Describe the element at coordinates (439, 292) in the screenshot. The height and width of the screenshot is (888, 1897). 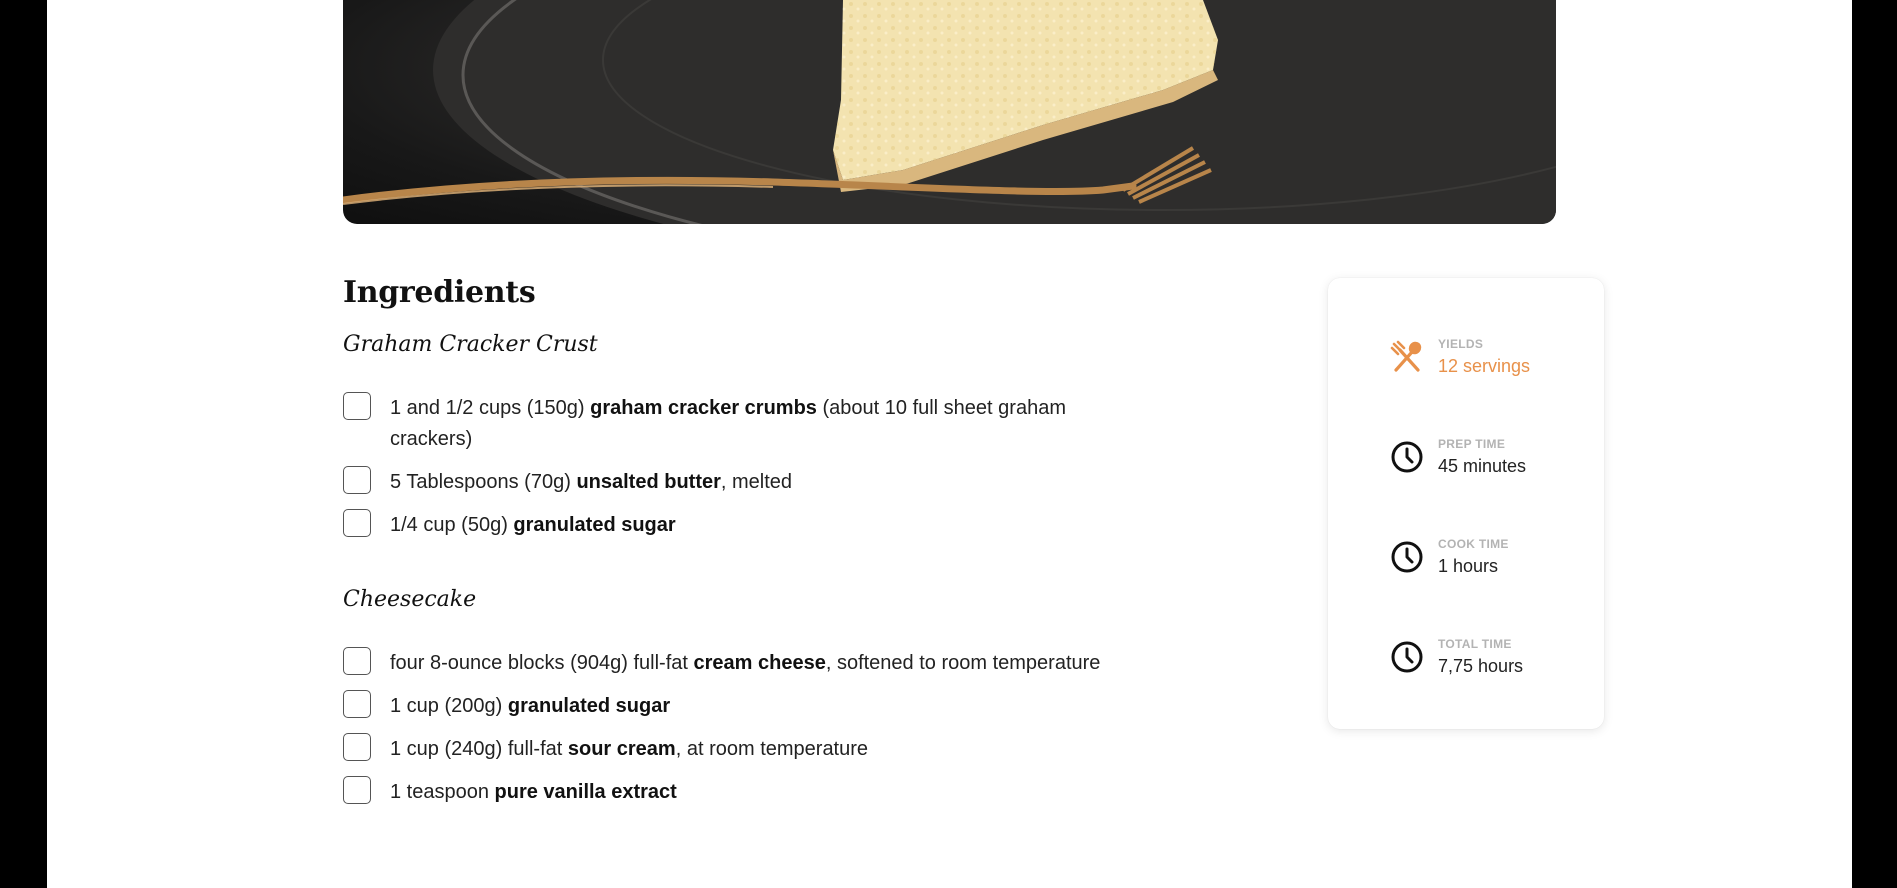
I see `ingredients-heading: Ingredients` at that location.